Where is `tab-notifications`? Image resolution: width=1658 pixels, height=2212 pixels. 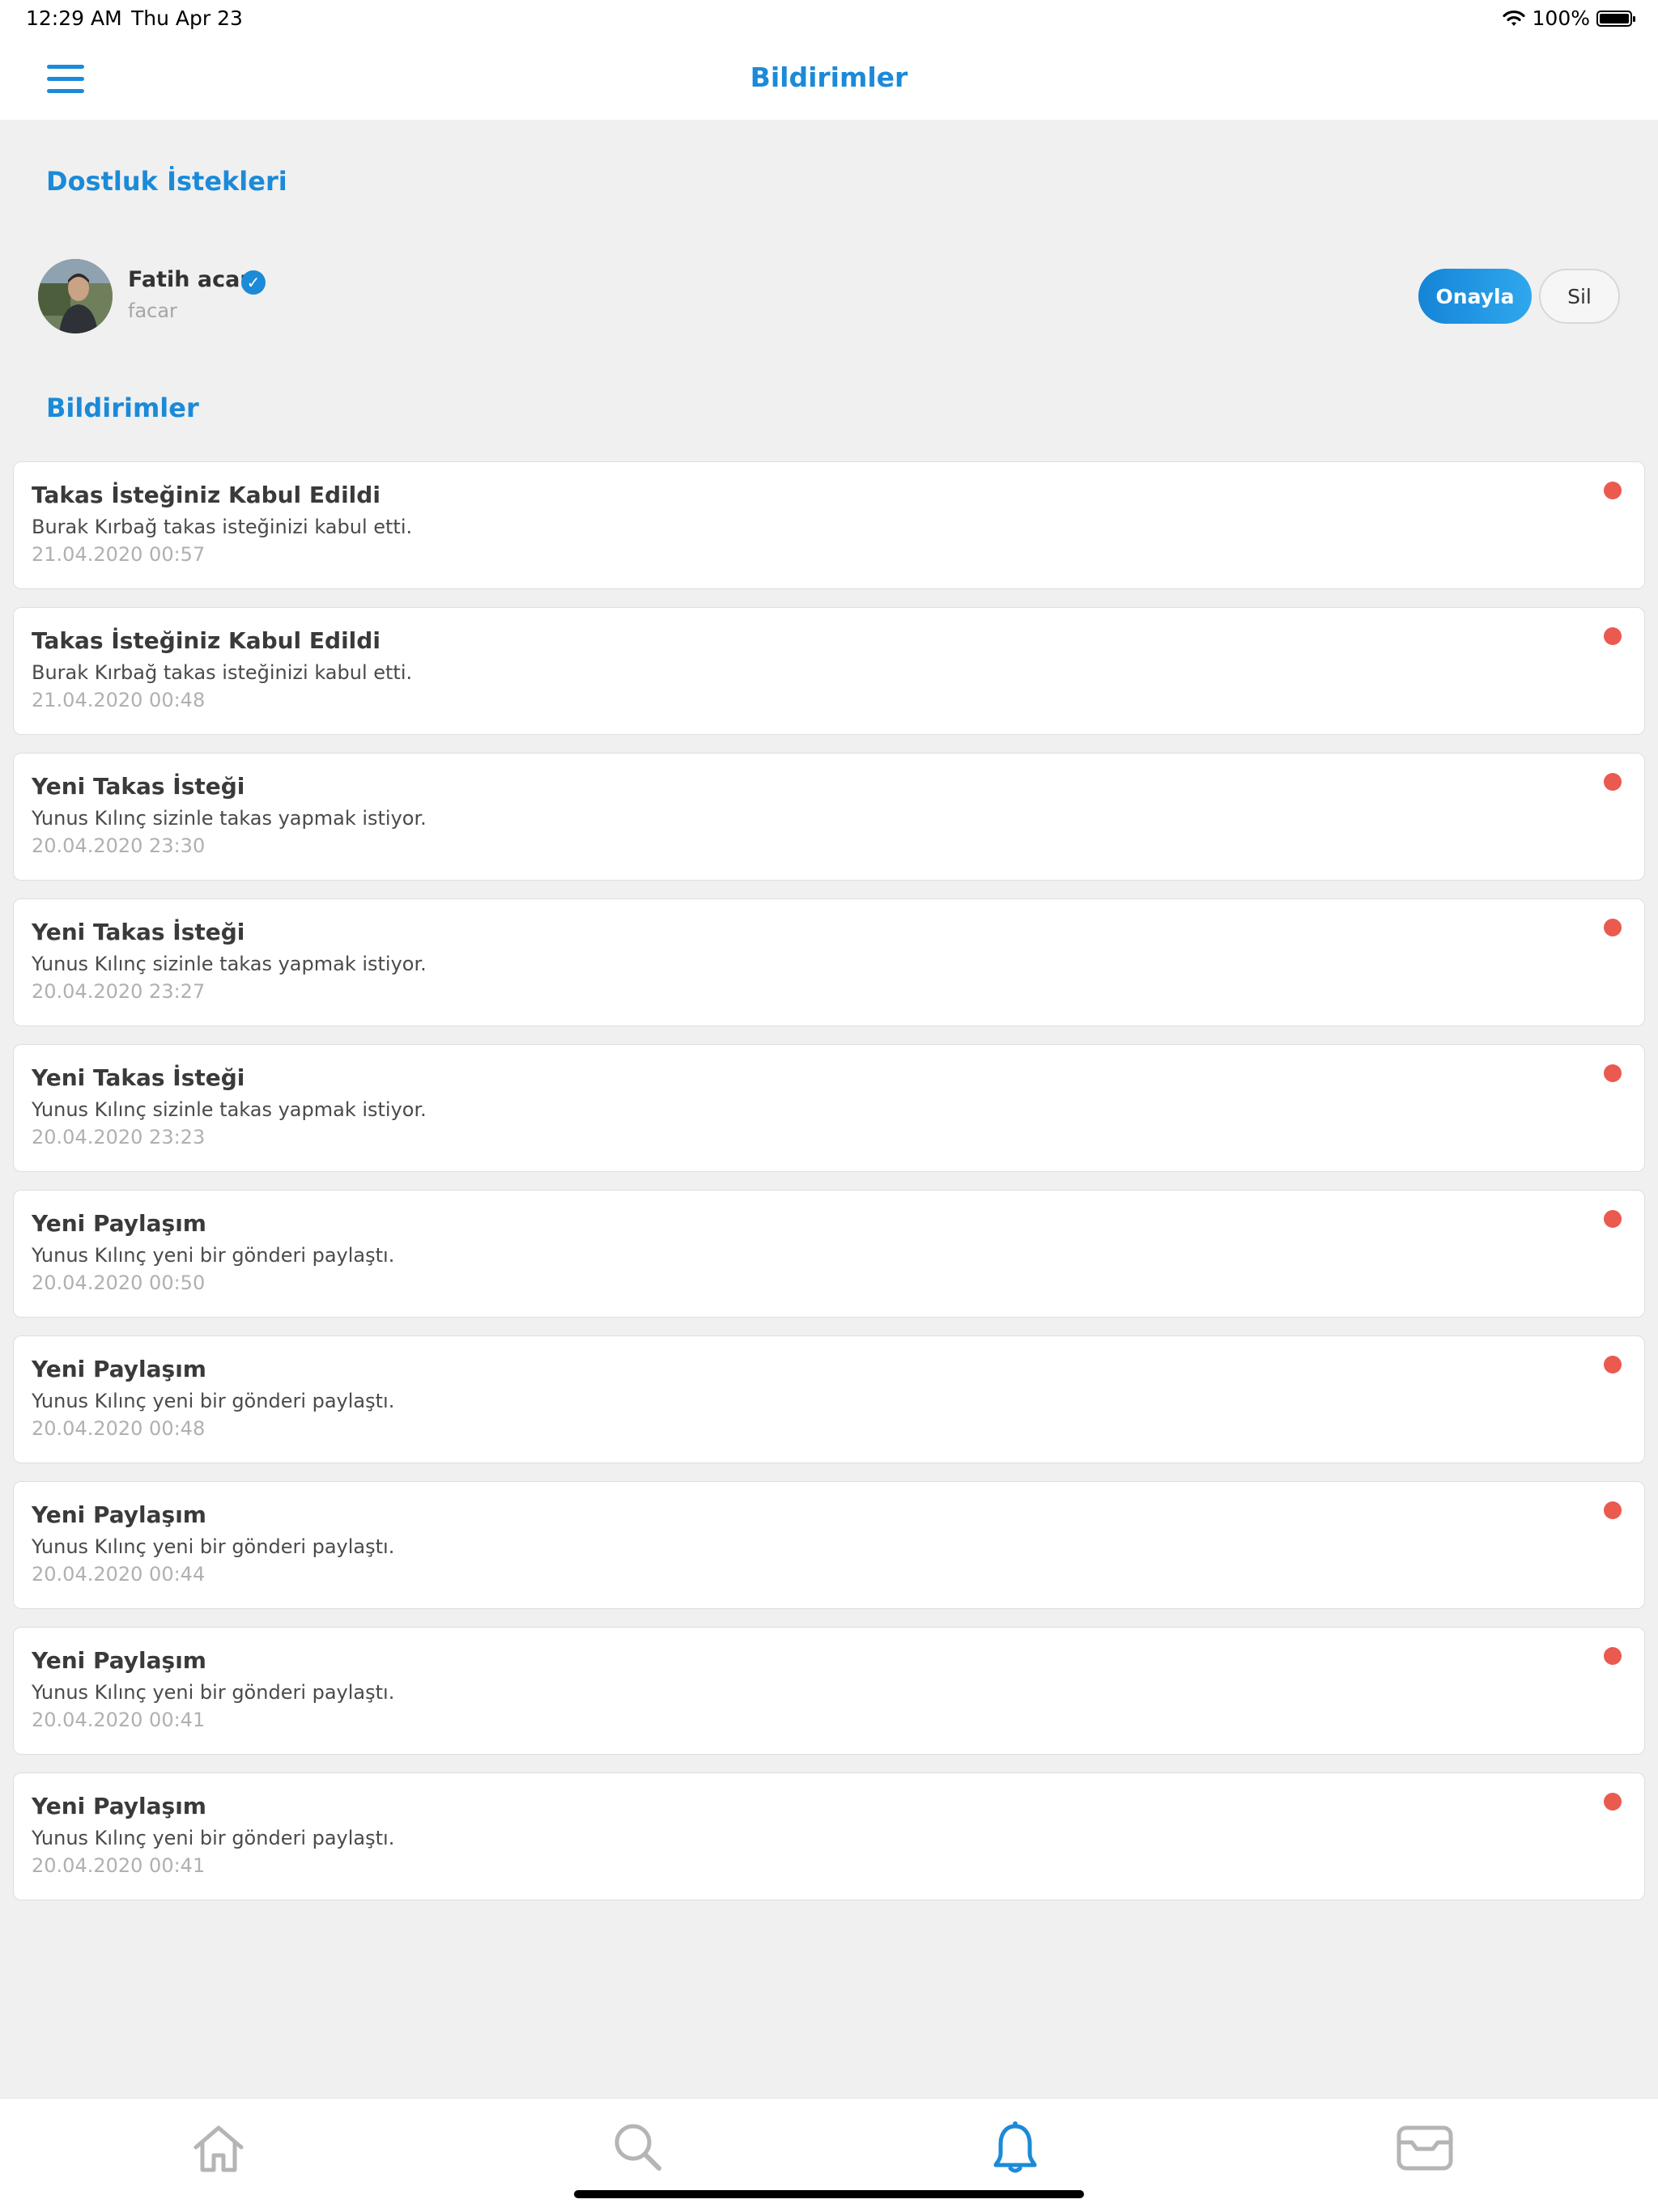 tab-notifications is located at coordinates (1015, 2148).